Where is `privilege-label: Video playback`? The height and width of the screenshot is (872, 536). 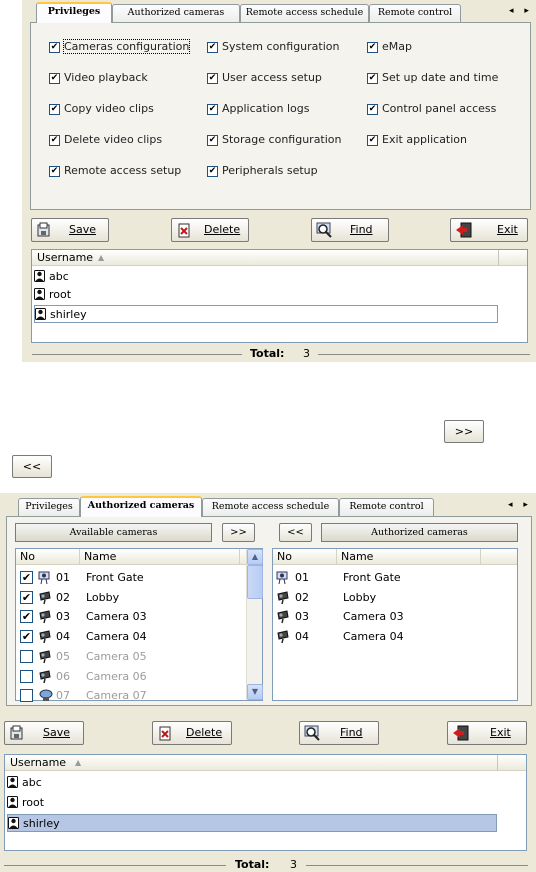 privilege-label: Video playback is located at coordinates (106, 77).